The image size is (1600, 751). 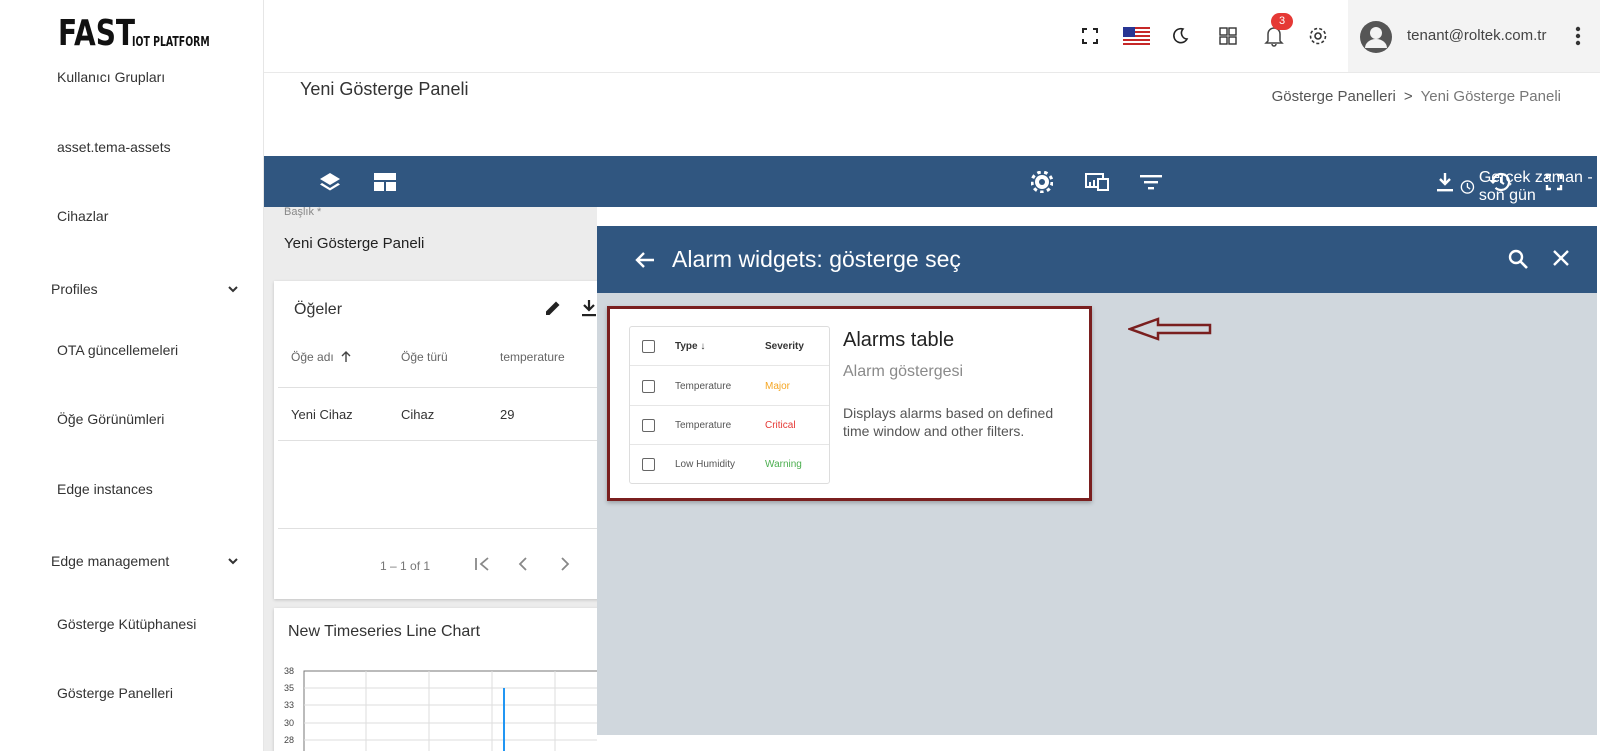 I want to click on y-tick-label: 35, so click(x=289, y=688).